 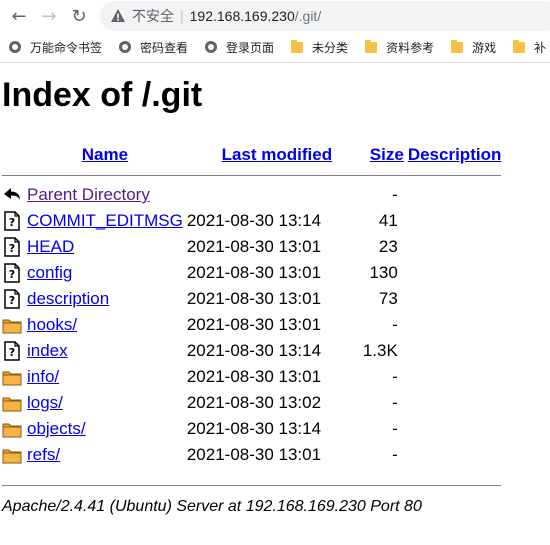 I want to click on bookmark-item: 未分类, so click(x=319, y=47).